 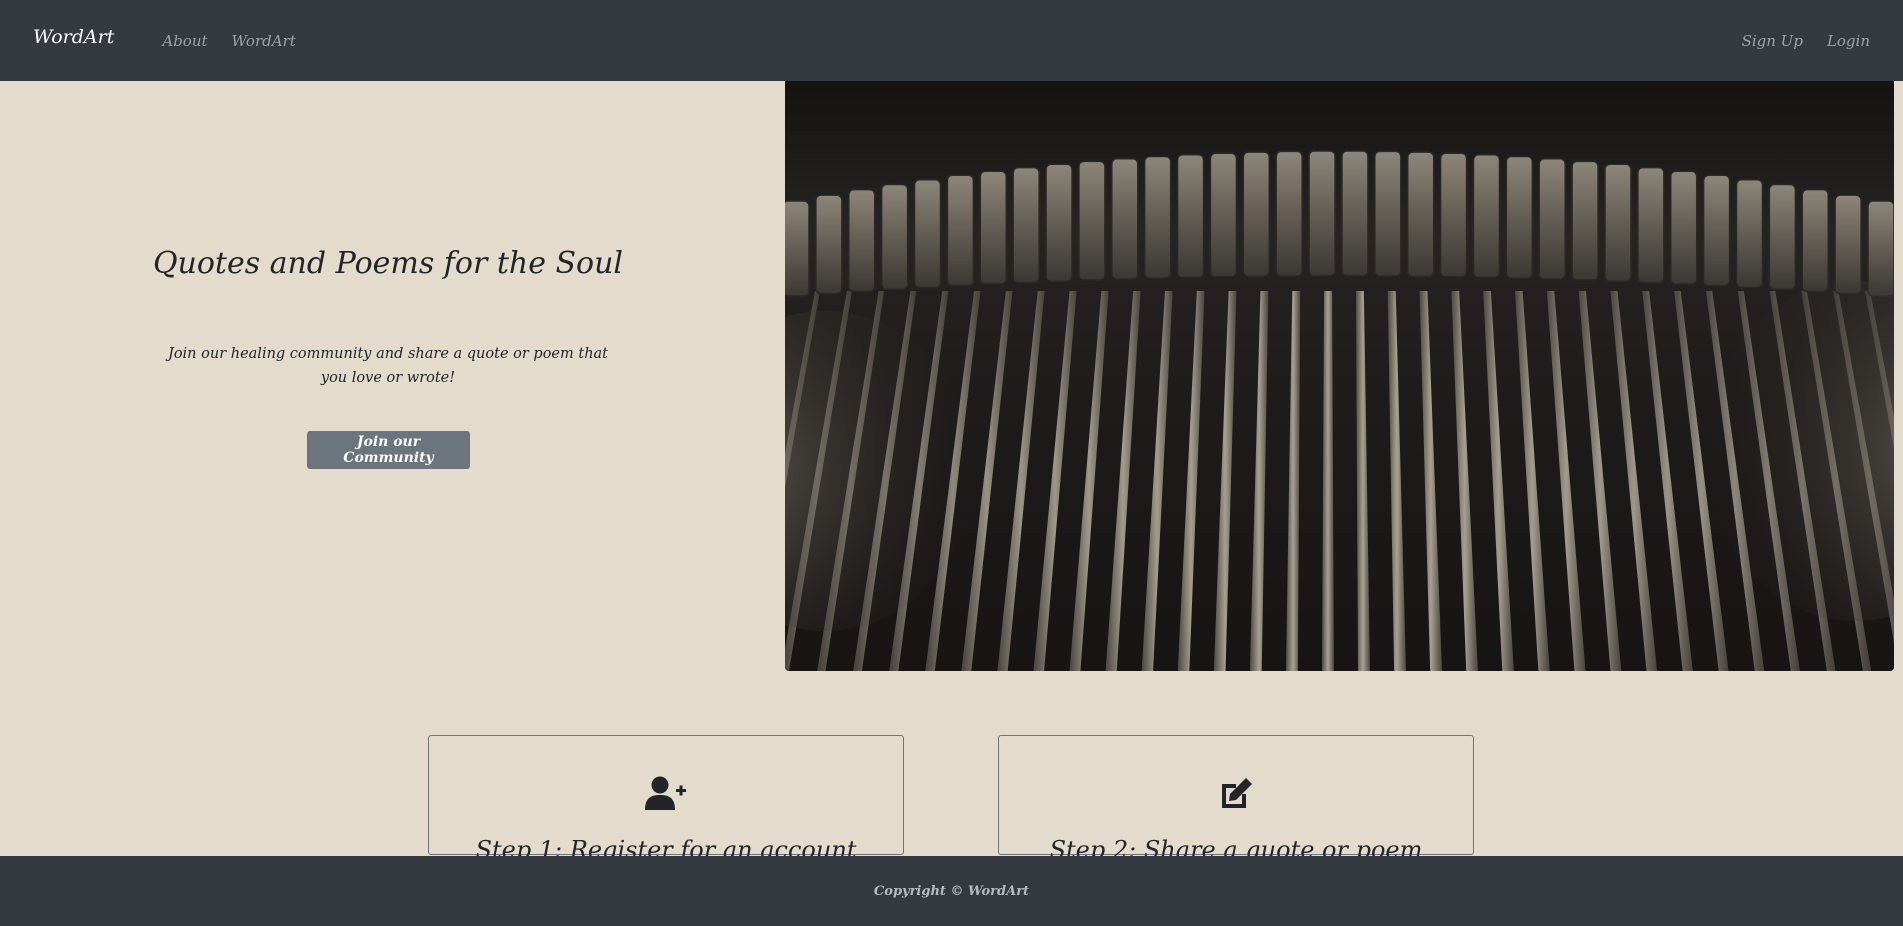 What do you see at coordinates (1848, 41) in the screenshot?
I see `nav-link-login: Login` at bounding box center [1848, 41].